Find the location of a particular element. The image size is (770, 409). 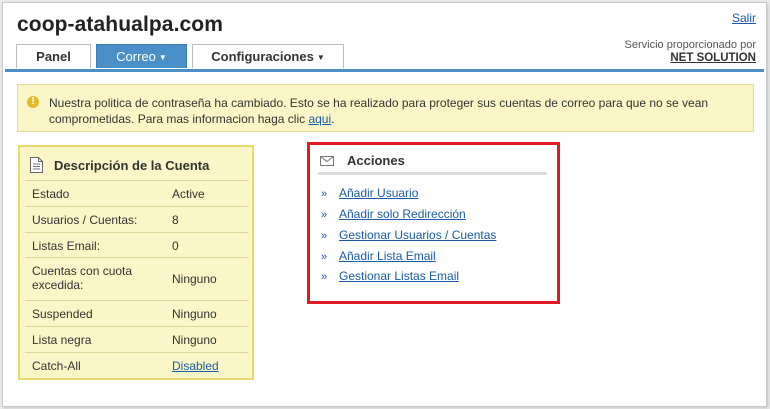

tab-correo-label: Correo is located at coordinates (136, 56).